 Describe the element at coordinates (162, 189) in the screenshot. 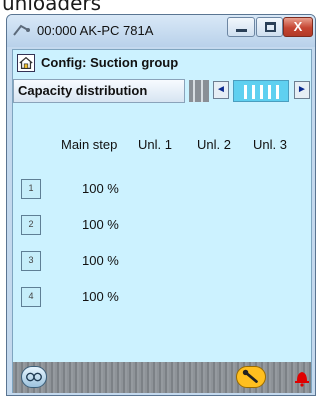

I see `table-row: 1 100 %` at that location.